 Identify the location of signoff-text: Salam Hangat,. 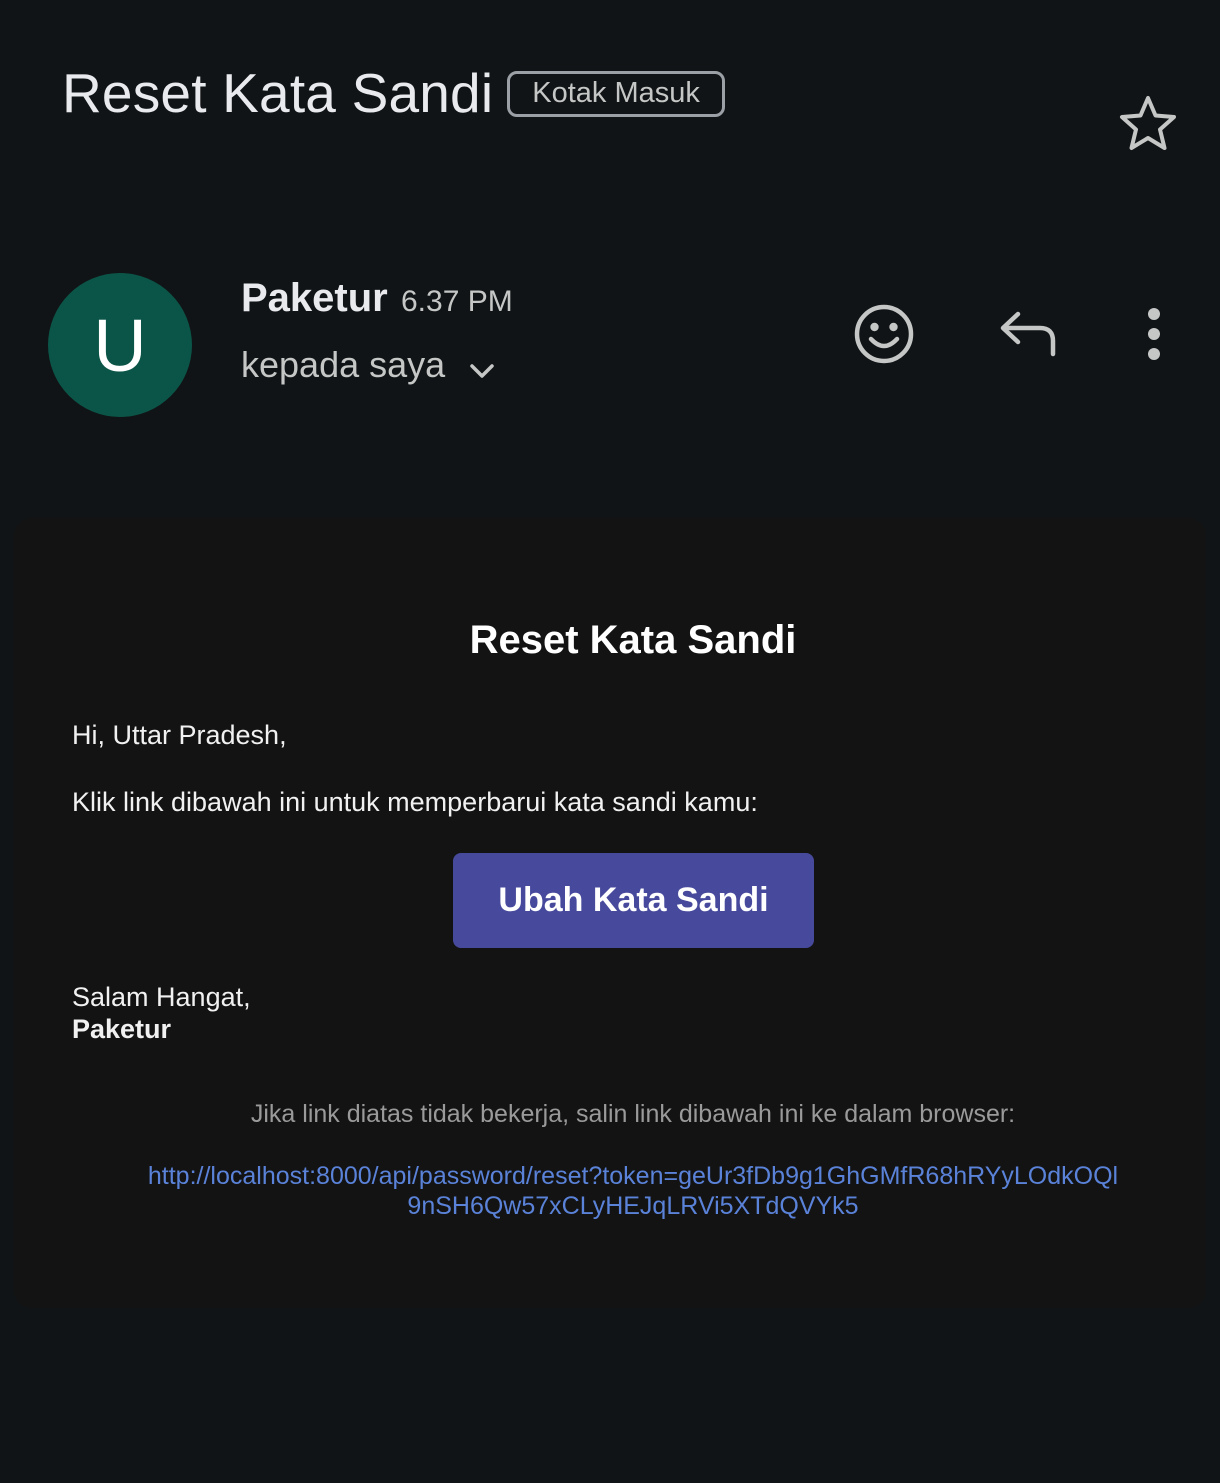
(161, 997).